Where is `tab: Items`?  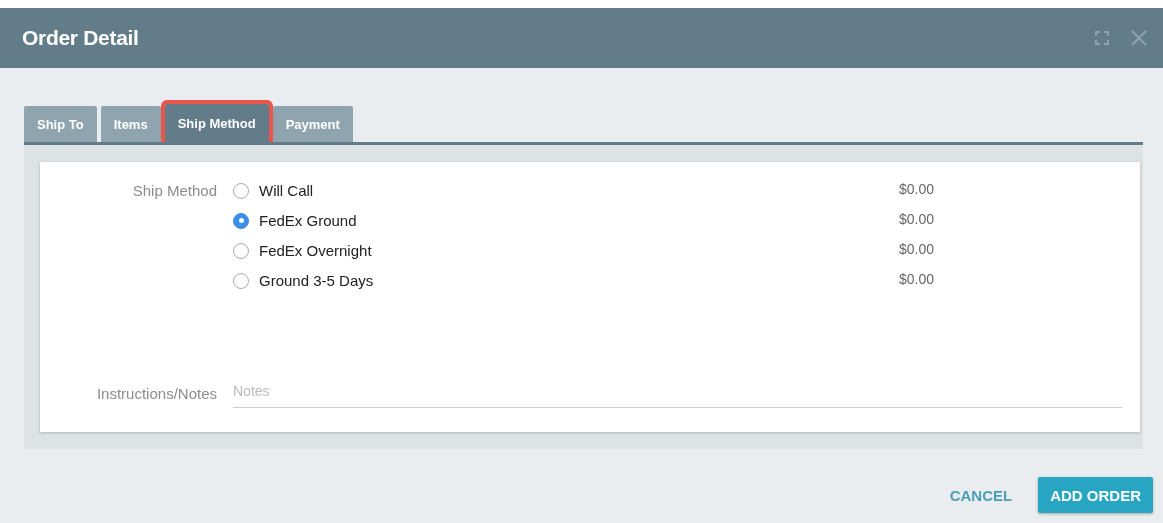 tab: Items is located at coordinates (130, 124).